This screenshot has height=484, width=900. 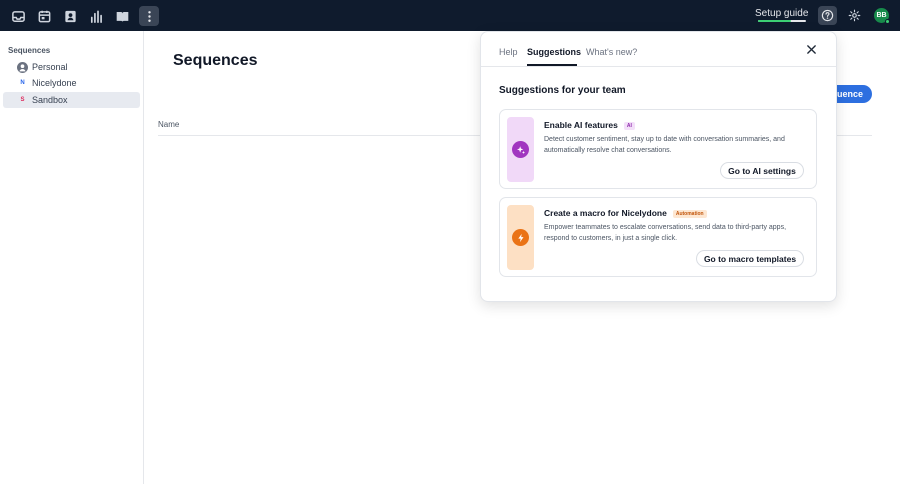 I want to click on card-title: Create a macro for Nicelydone Automation, so click(x=625, y=213).